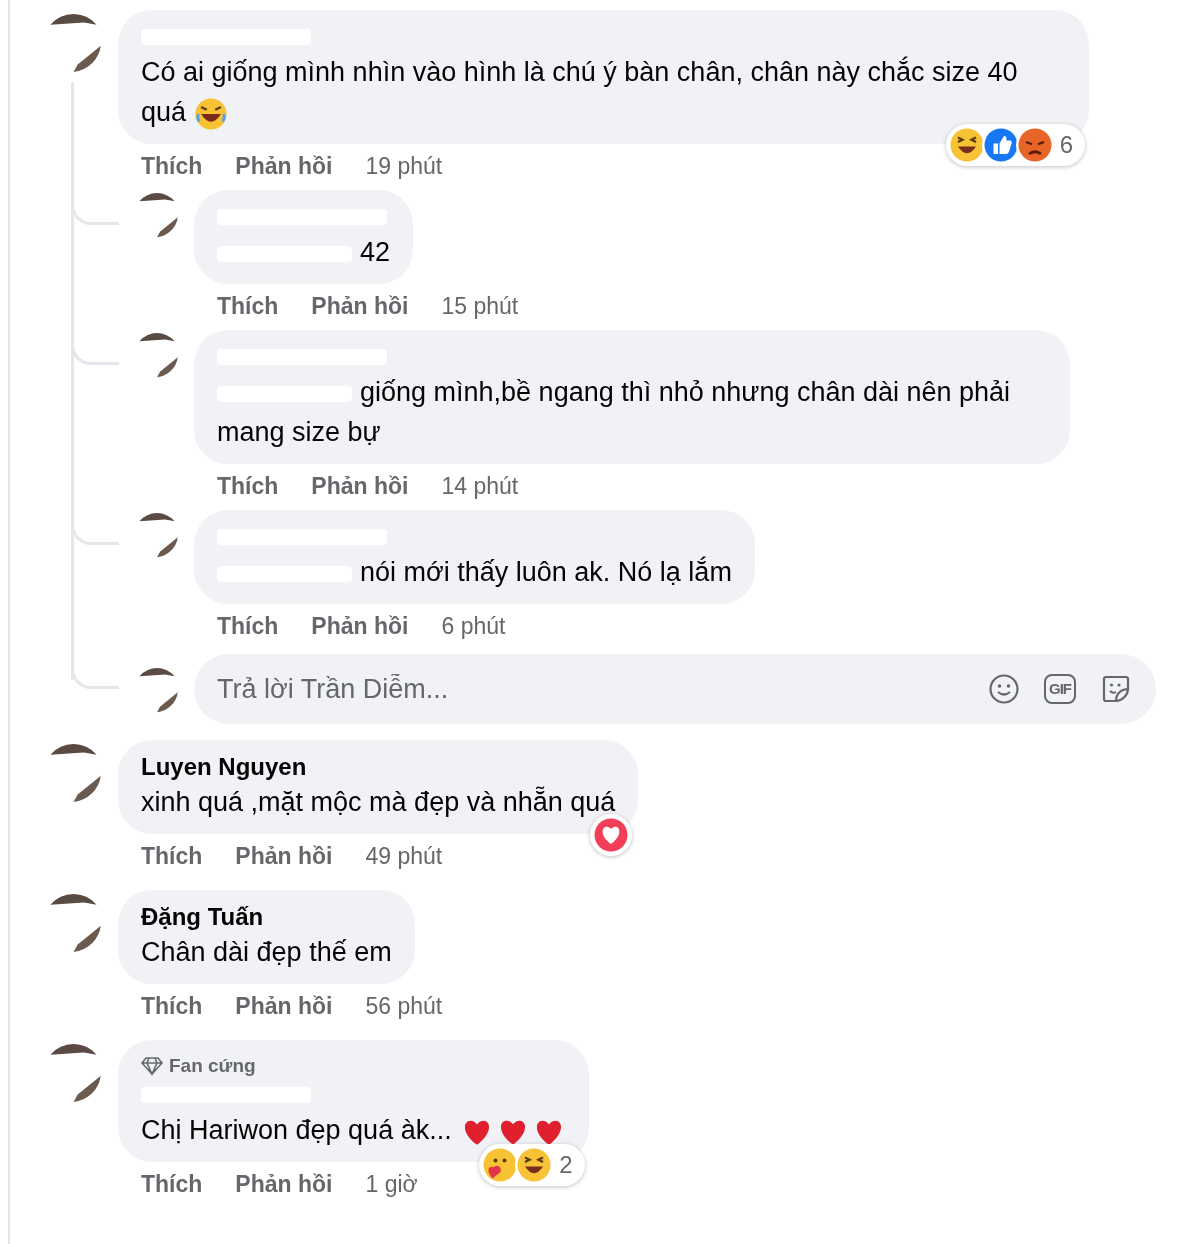  I want to click on comment-text: xinh quá ,mặt mộc mà đẹp và nhẵn quá, so click(378, 802).